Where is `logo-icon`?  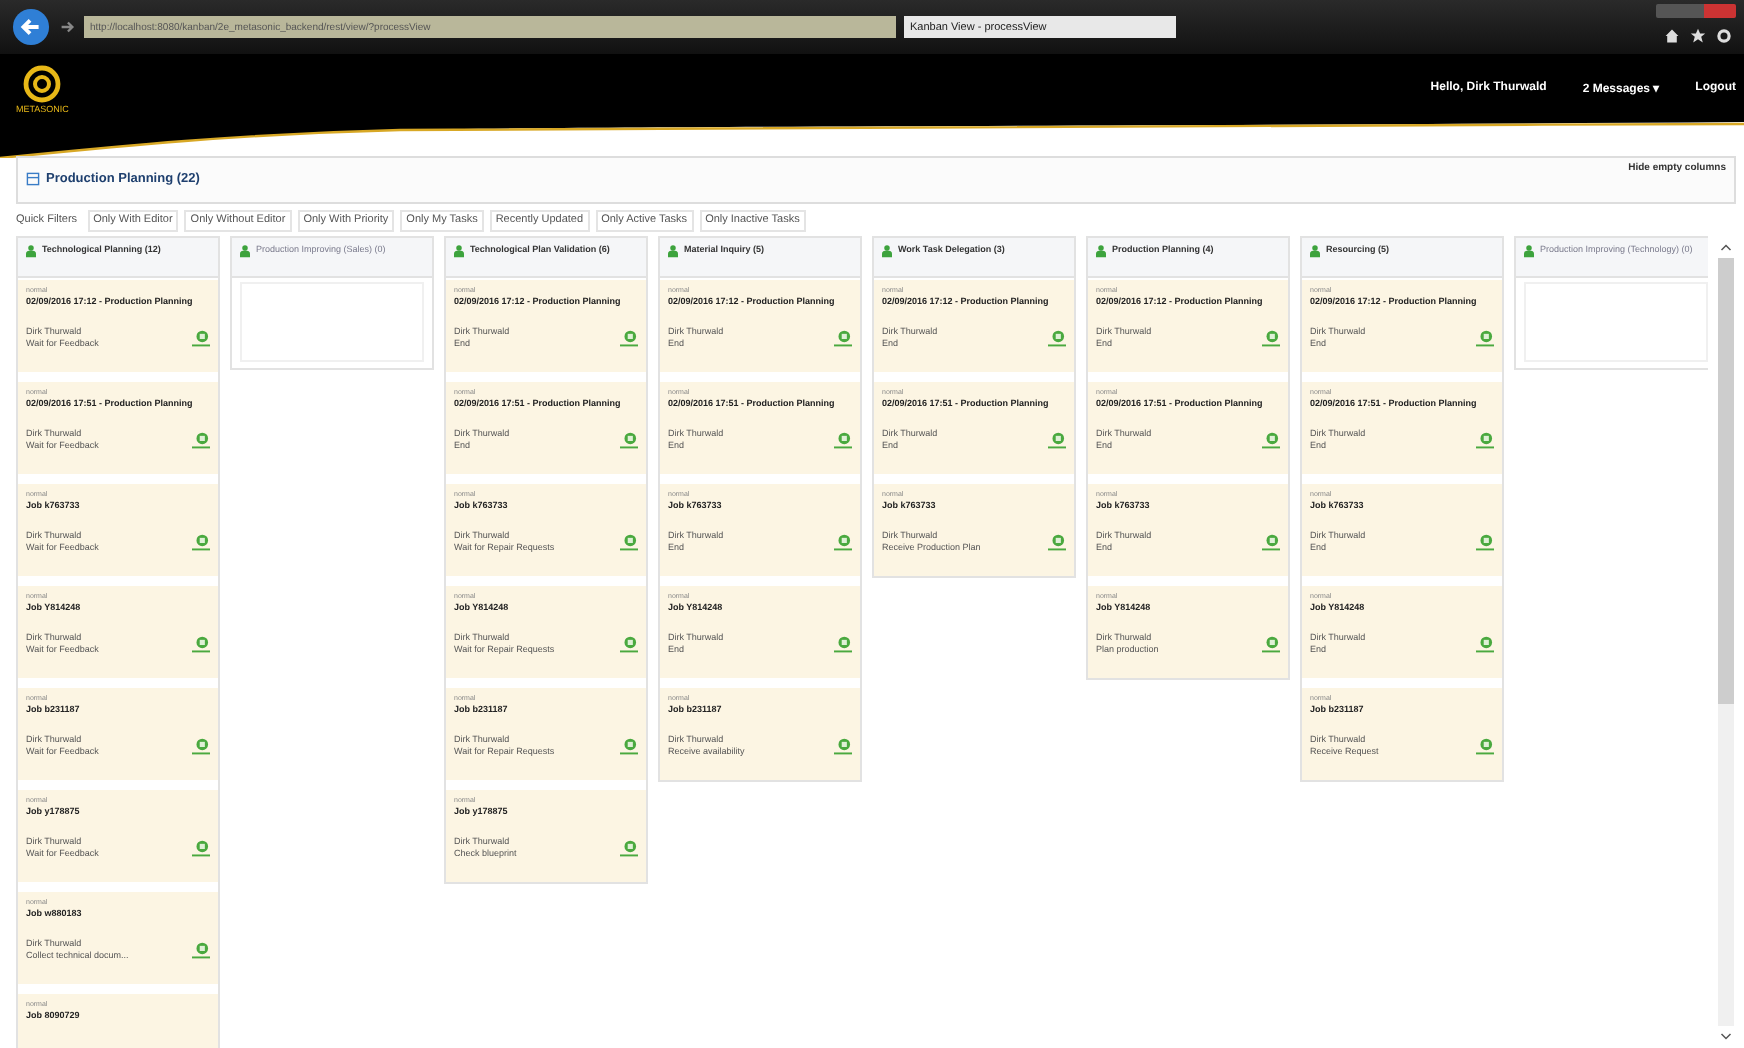 logo-icon is located at coordinates (42, 83).